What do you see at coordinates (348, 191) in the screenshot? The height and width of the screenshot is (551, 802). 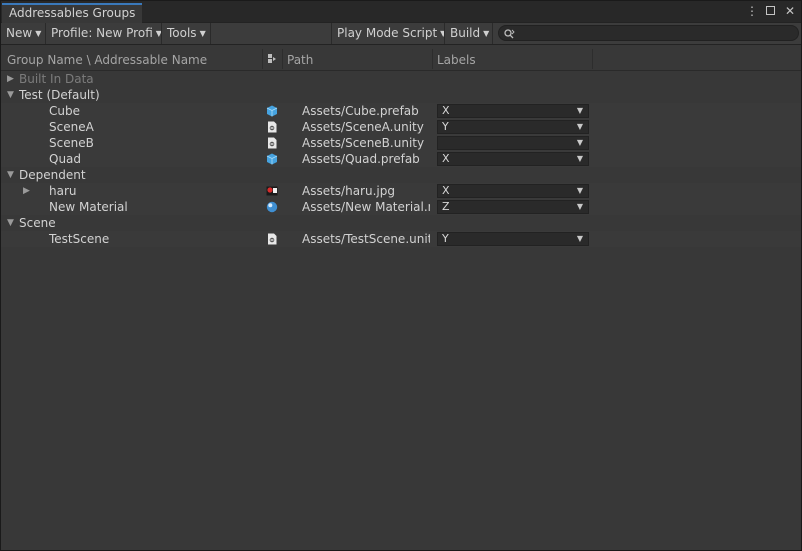 I see `entry-path: Assets/haru.jpg` at bounding box center [348, 191].